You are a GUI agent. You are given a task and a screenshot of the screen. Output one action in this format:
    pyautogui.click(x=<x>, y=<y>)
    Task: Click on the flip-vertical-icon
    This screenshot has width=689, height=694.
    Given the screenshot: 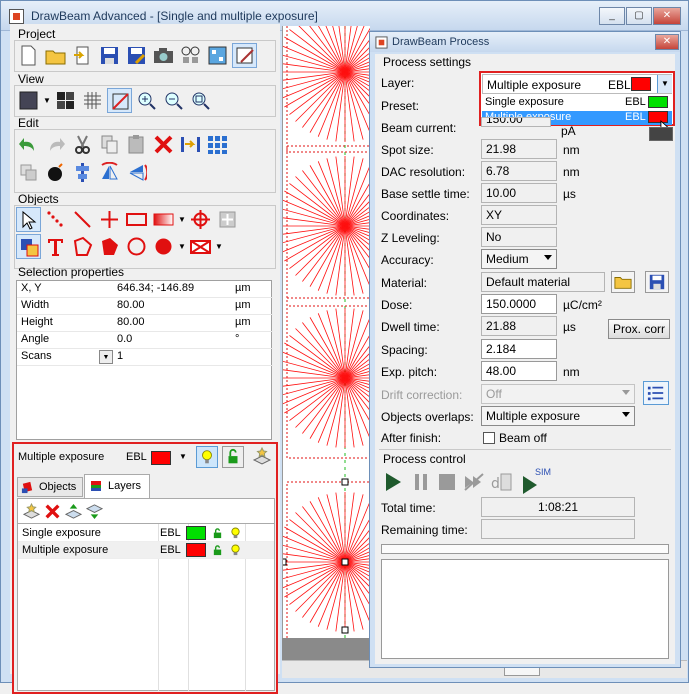 What is the action you would take?
    pyautogui.click(x=136, y=172)
    